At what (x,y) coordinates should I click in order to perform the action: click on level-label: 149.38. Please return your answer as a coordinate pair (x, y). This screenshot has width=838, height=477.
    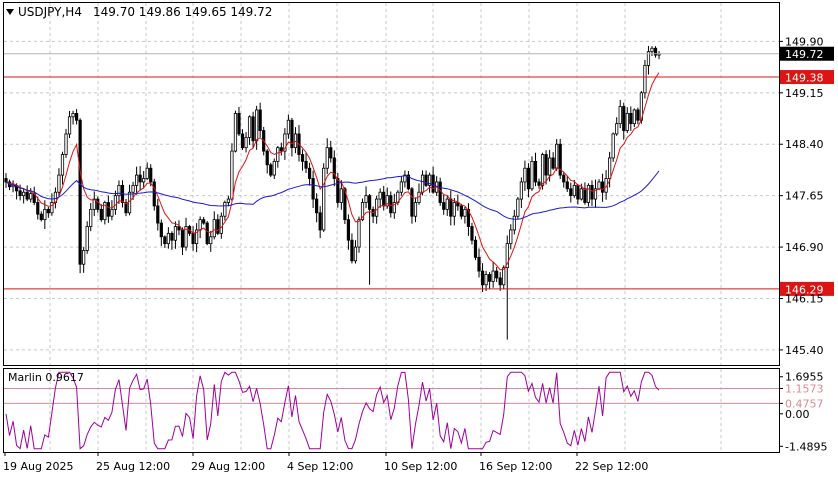
    Looking at the image, I should click on (804, 78).